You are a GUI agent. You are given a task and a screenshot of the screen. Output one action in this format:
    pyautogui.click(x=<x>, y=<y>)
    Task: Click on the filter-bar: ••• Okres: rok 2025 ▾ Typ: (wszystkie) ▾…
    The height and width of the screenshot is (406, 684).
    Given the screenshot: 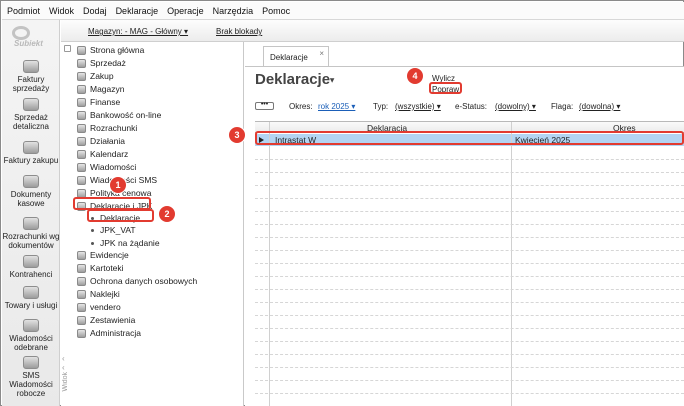 What is the action you would take?
    pyautogui.click(x=465, y=107)
    